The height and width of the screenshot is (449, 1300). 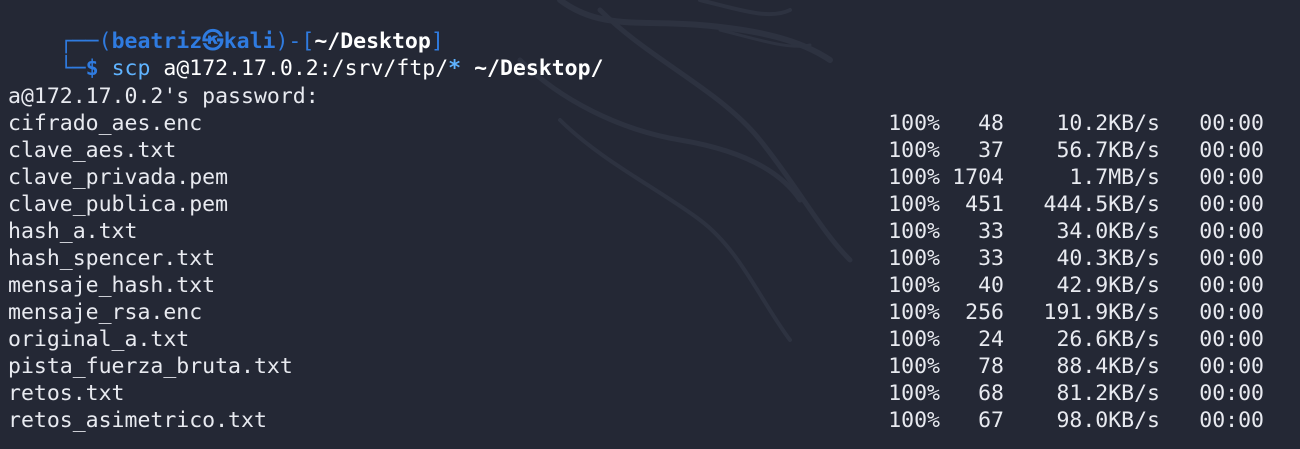 I want to click on command-dest-arg: ~/Desktop/, so click(x=539, y=68).